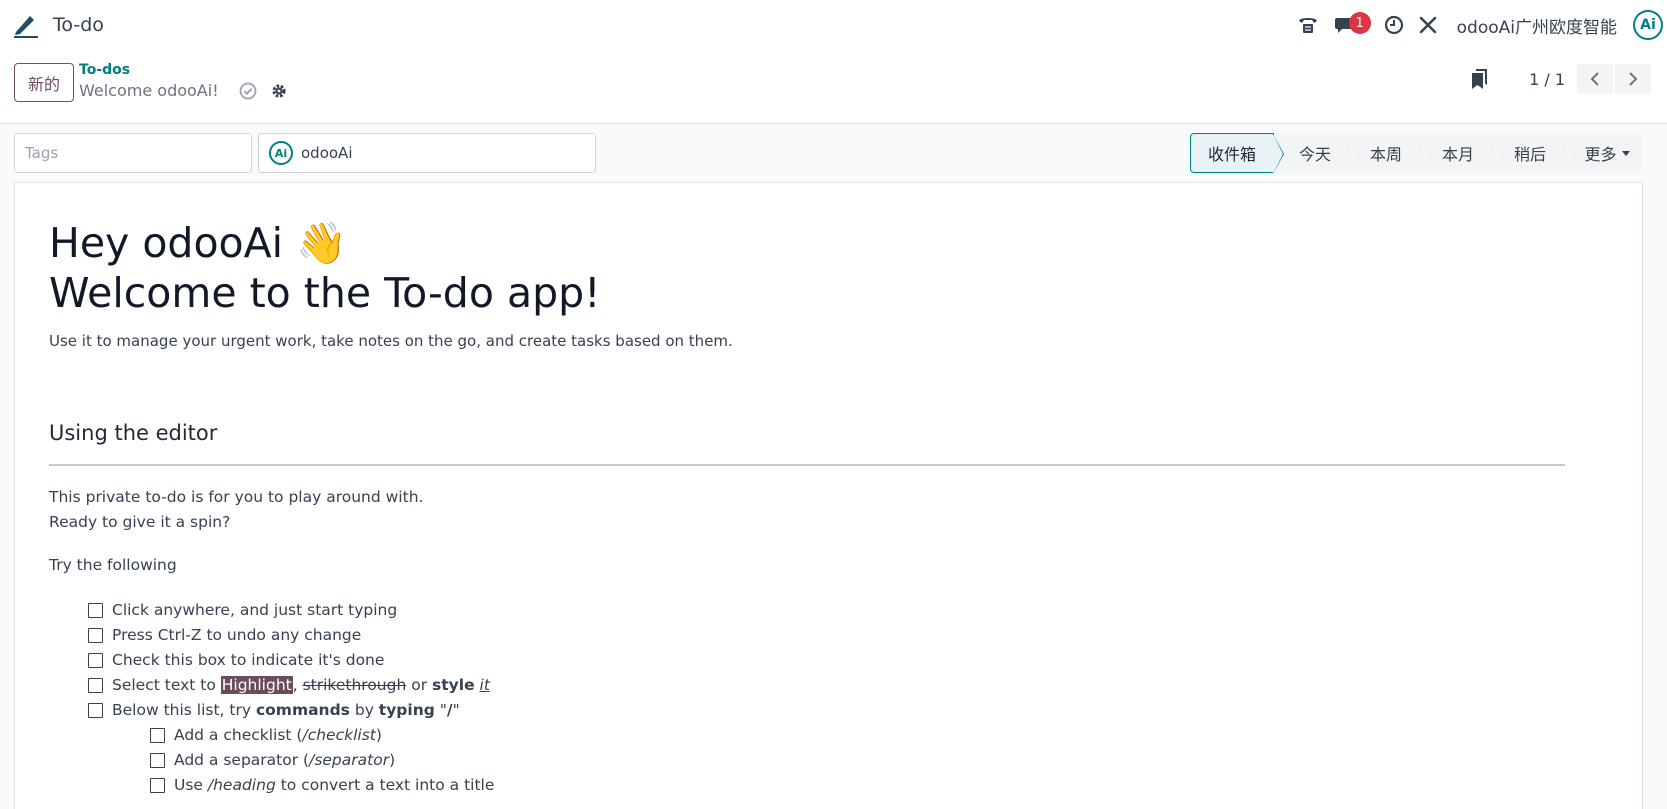 Image resolution: width=1667 pixels, height=809 pixels. What do you see at coordinates (1648, 25) in the screenshot?
I see `user-avatar: Ai` at bounding box center [1648, 25].